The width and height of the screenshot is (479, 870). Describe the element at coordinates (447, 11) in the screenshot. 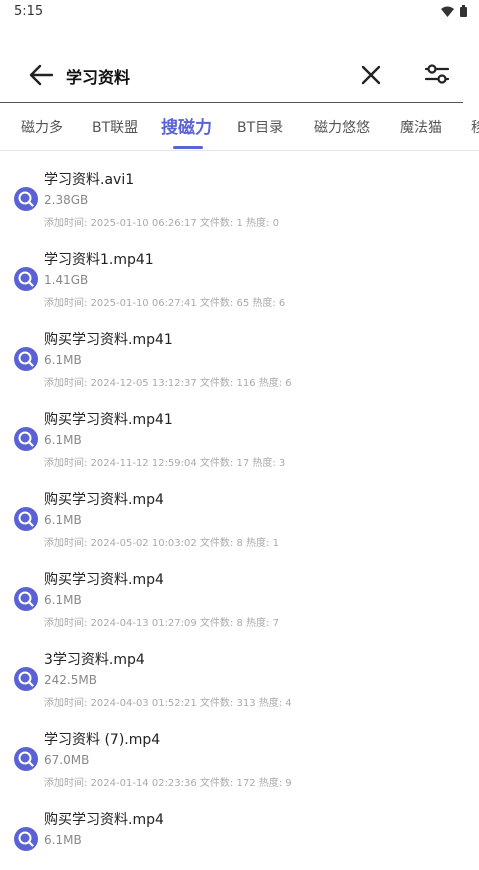

I see `wifi-icon` at that location.